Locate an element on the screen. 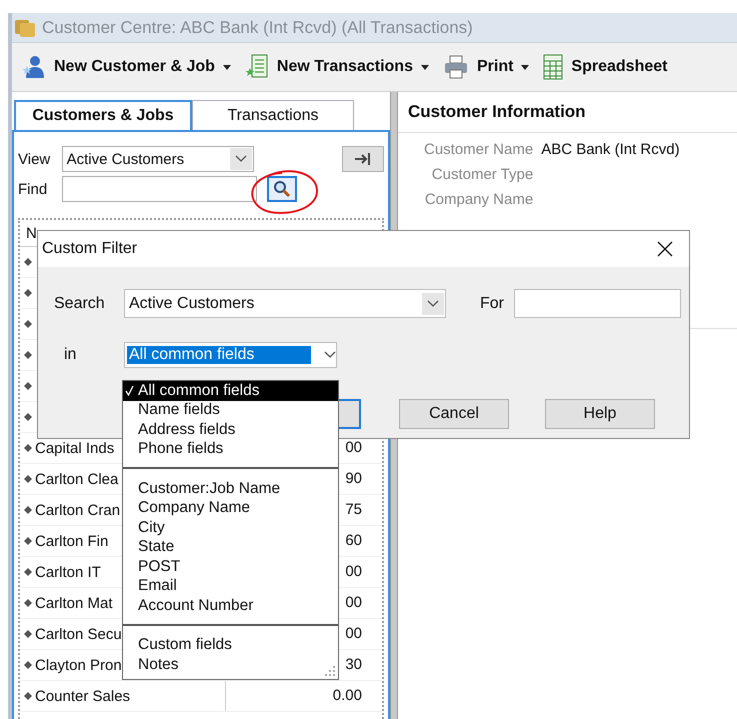 The height and width of the screenshot is (719, 737). window-title: Customer Centre: ABC Bank (Int Rcvd) (All Transactions) is located at coordinates (257, 28).